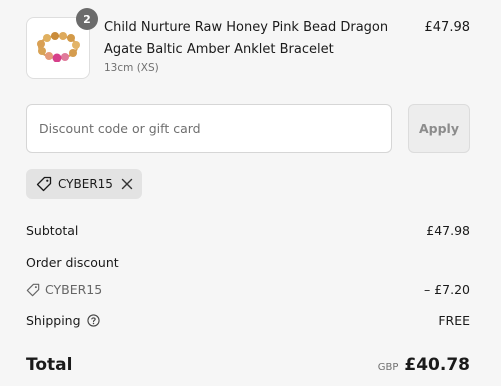 The image size is (501, 386). What do you see at coordinates (74, 289) in the screenshot?
I see `discount-code-text: CYBER15` at bounding box center [74, 289].